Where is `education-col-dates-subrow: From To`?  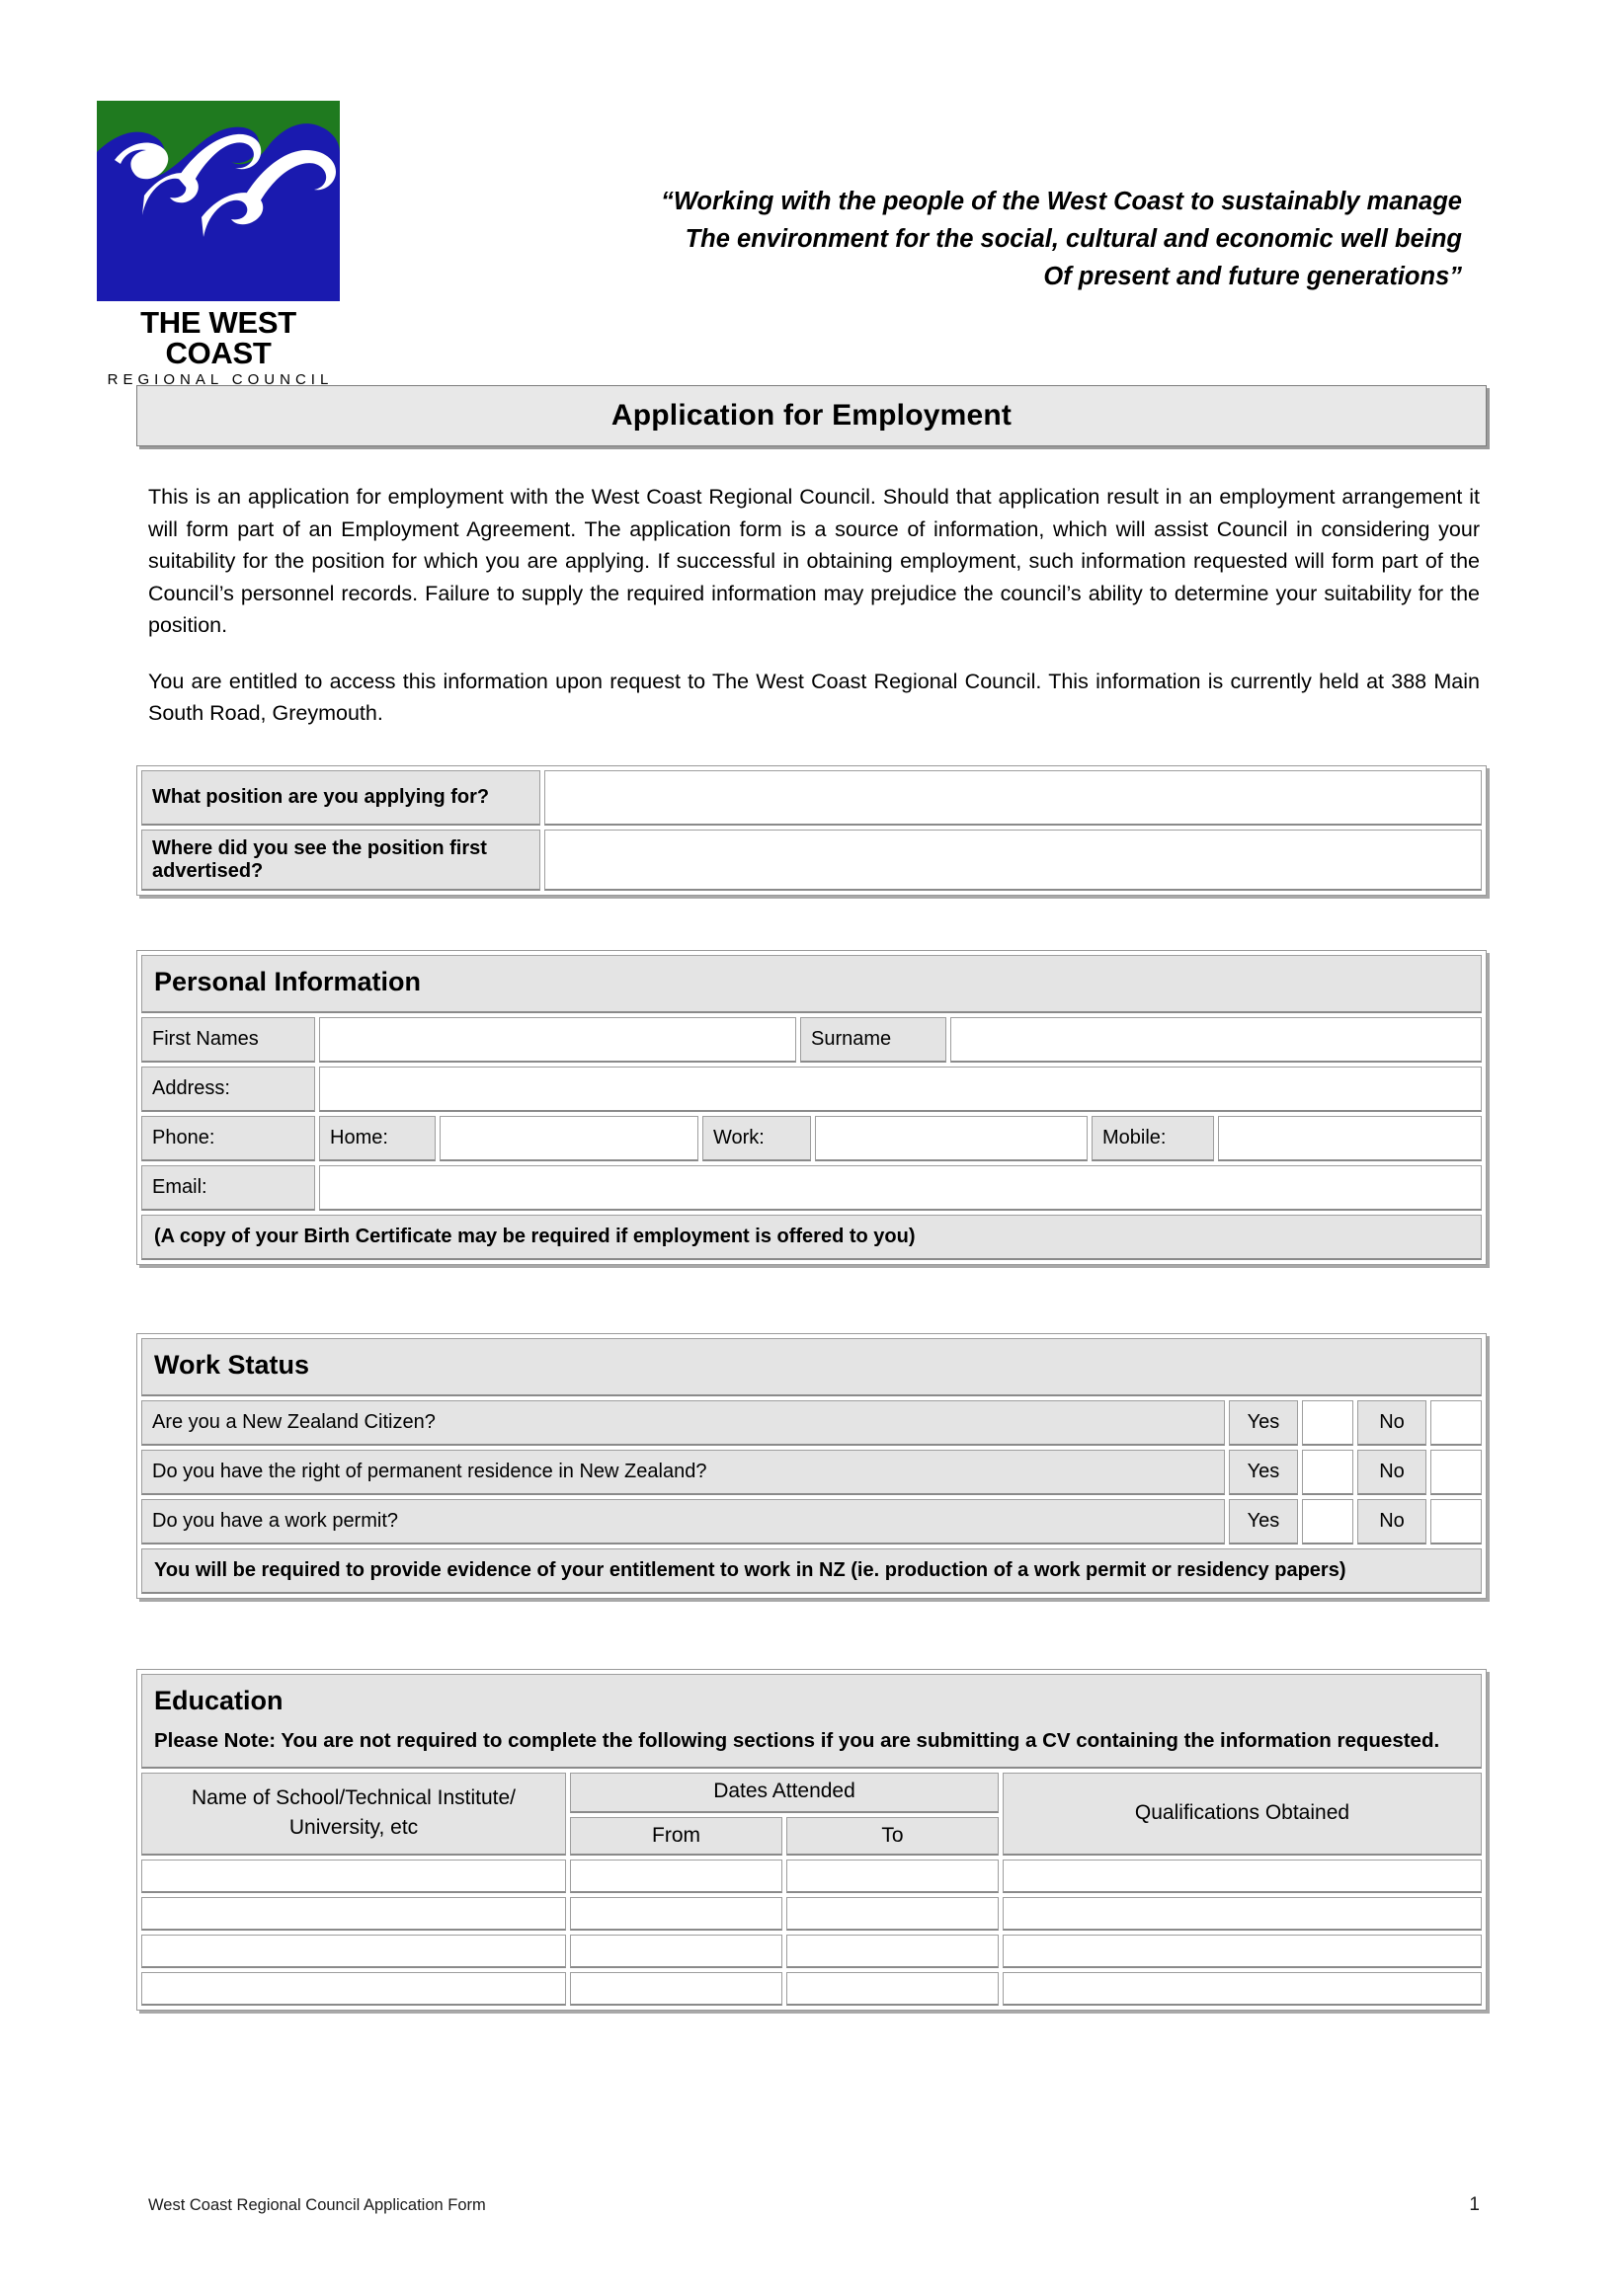 education-col-dates-subrow: From To is located at coordinates (784, 1836).